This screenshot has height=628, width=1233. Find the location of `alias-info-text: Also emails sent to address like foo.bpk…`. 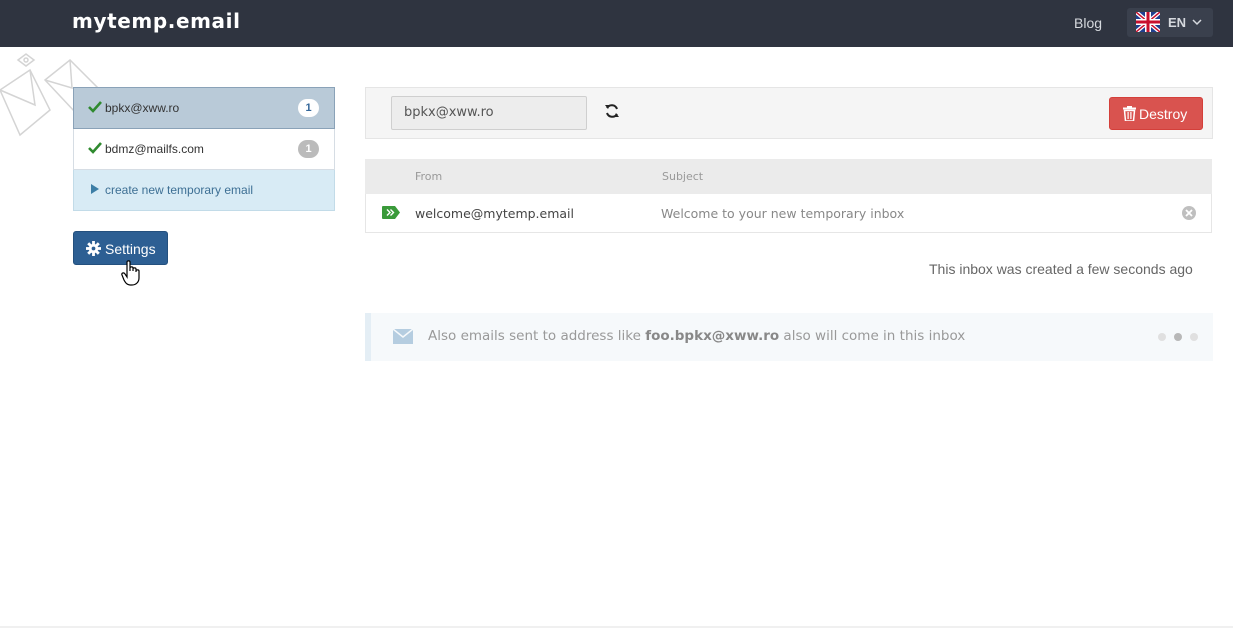

alias-info-text: Also emails sent to address like foo.bpk… is located at coordinates (696, 336).